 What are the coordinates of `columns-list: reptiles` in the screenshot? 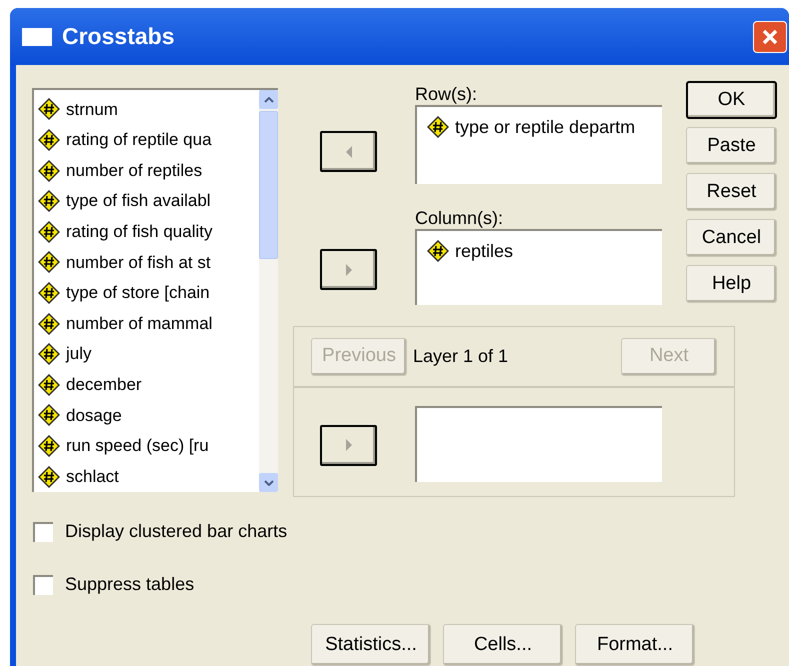 It's located at (538, 267).